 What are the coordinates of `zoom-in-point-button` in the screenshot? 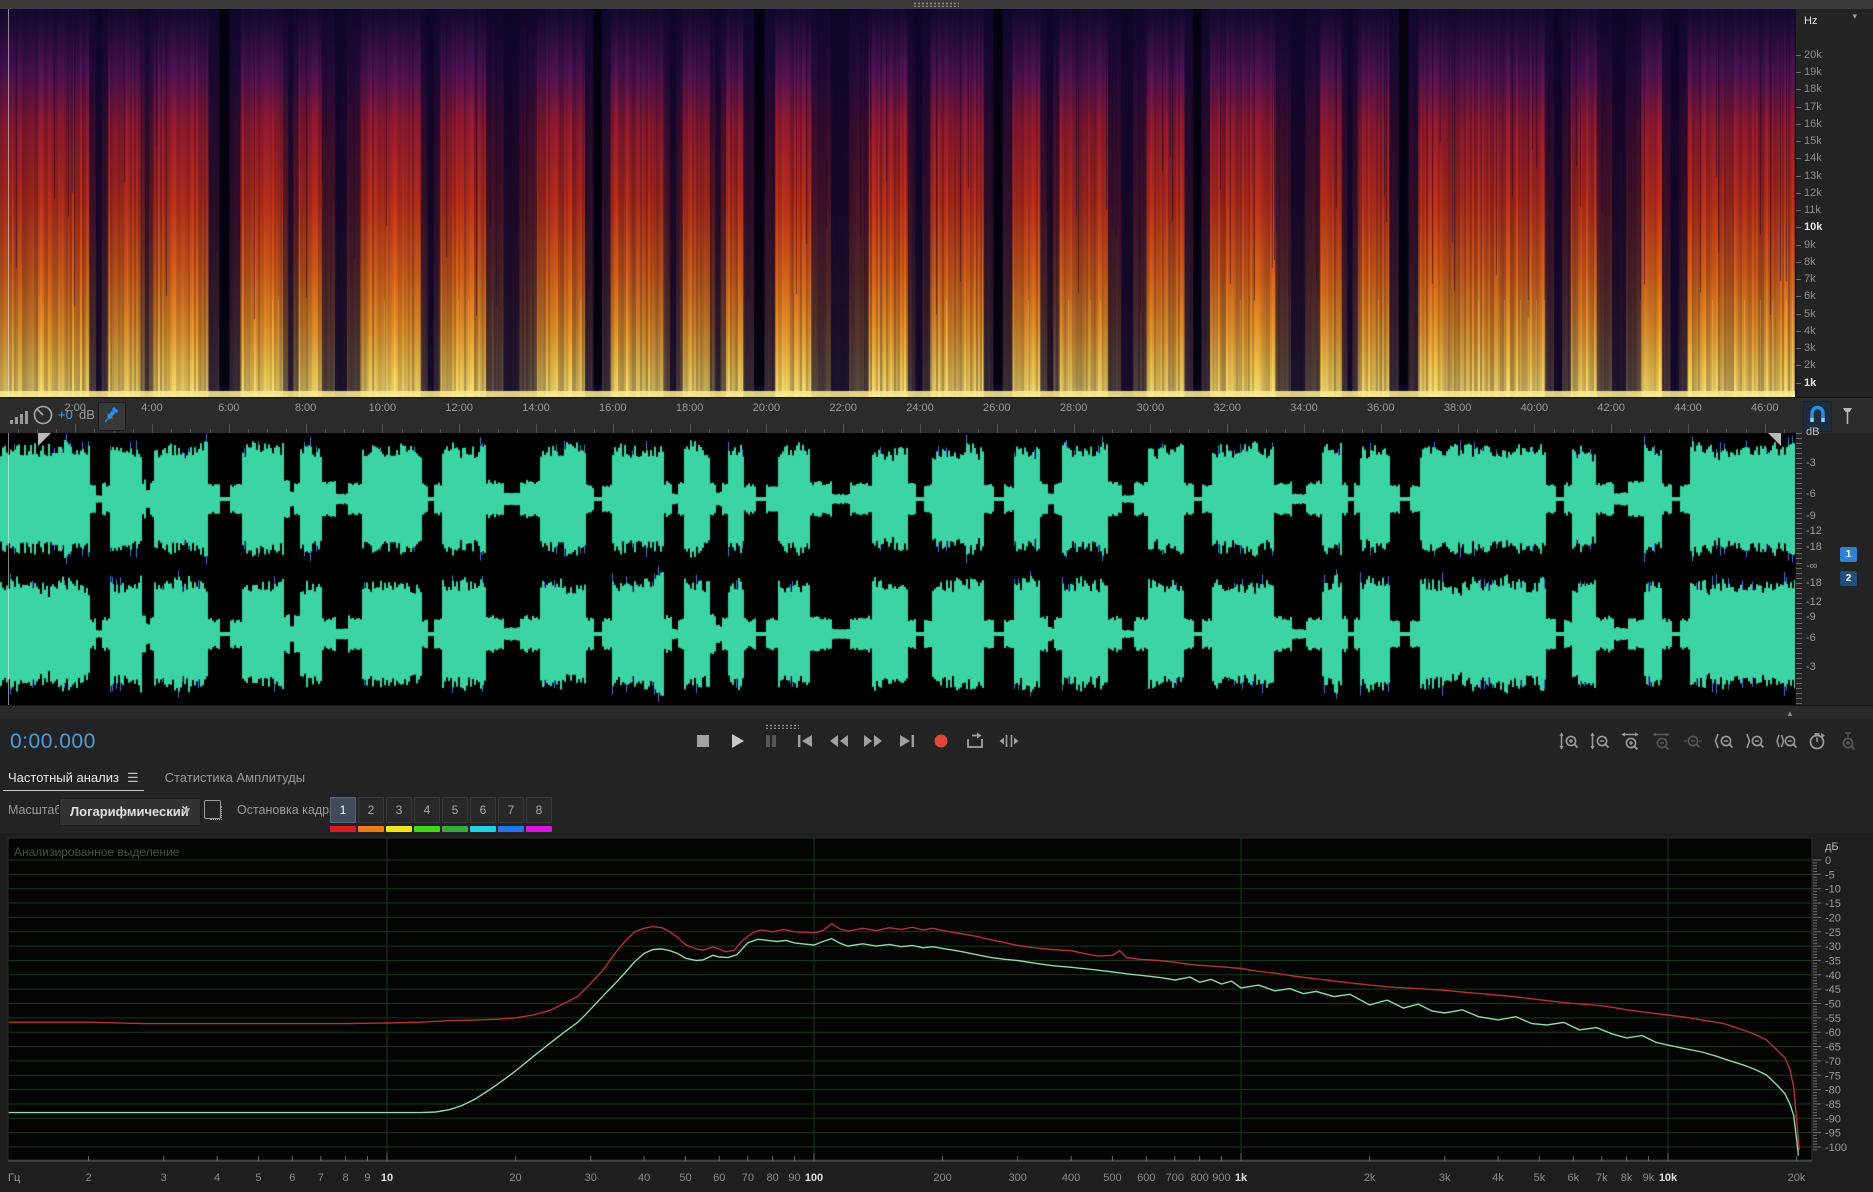 It's located at (1724, 741).